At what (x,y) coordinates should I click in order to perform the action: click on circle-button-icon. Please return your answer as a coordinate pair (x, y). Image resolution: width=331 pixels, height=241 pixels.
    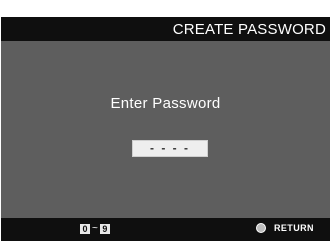
    Looking at the image, I should click on (261, 228).